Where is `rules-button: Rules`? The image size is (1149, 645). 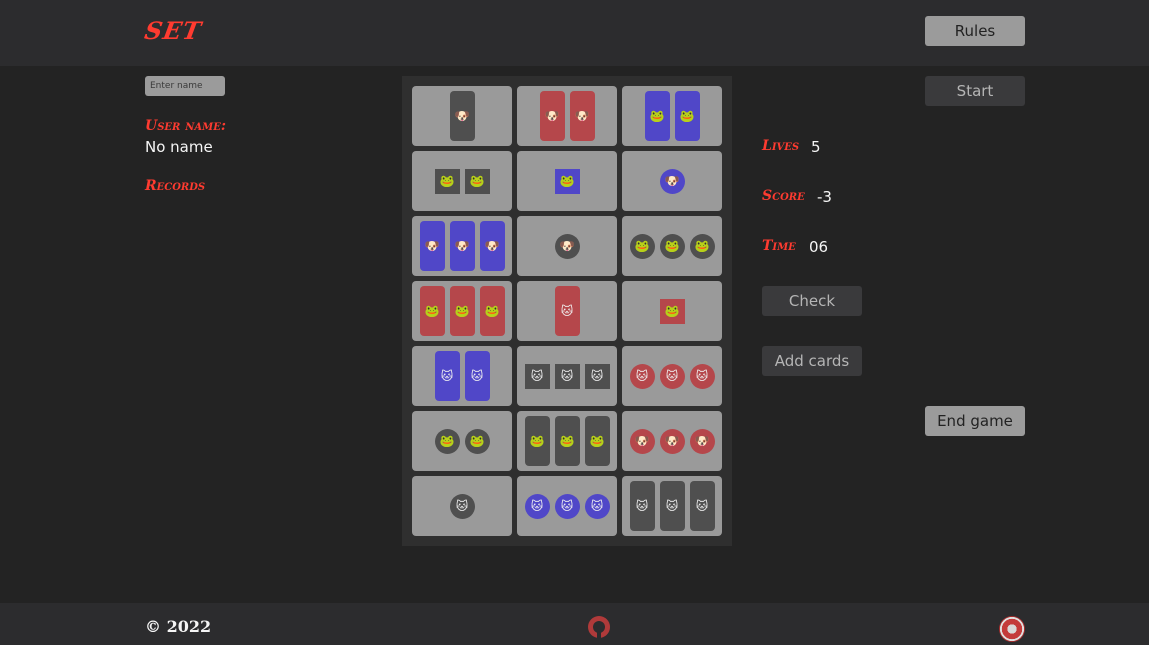 rules-button: Rules is located at coordinates (975, 31).